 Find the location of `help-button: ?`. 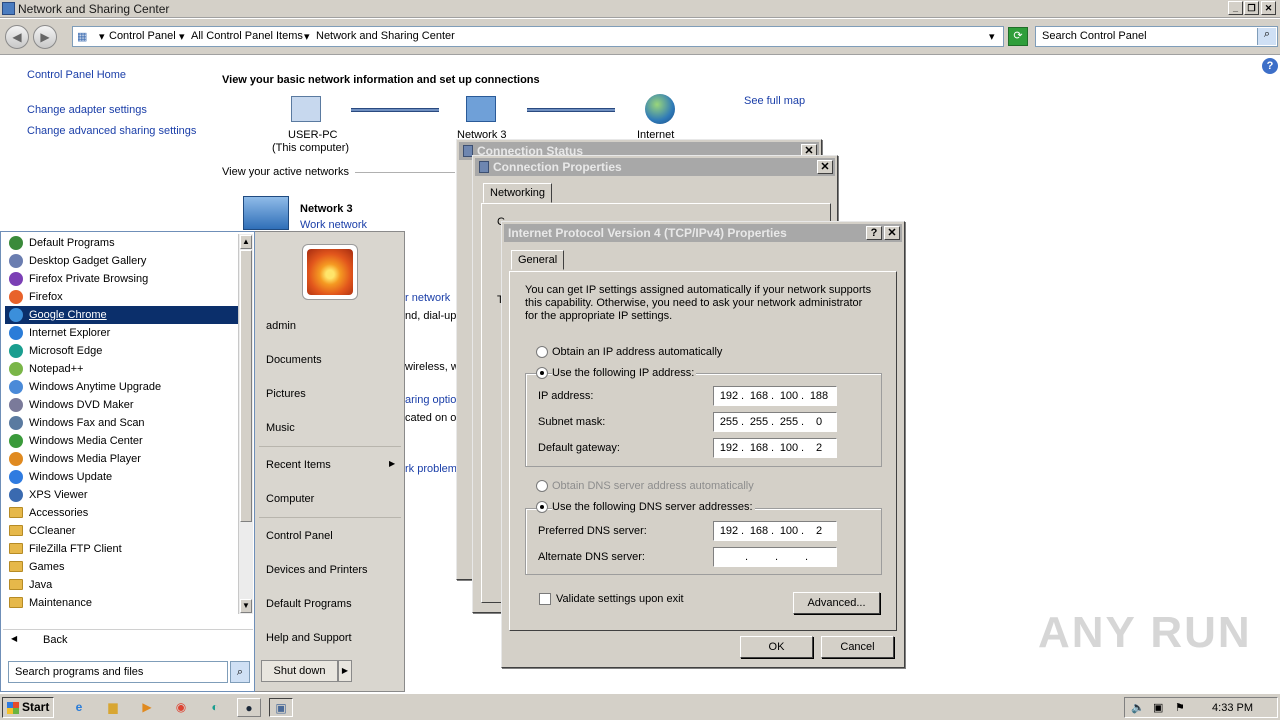

help-button: ? is located at coordinates (874, 233).